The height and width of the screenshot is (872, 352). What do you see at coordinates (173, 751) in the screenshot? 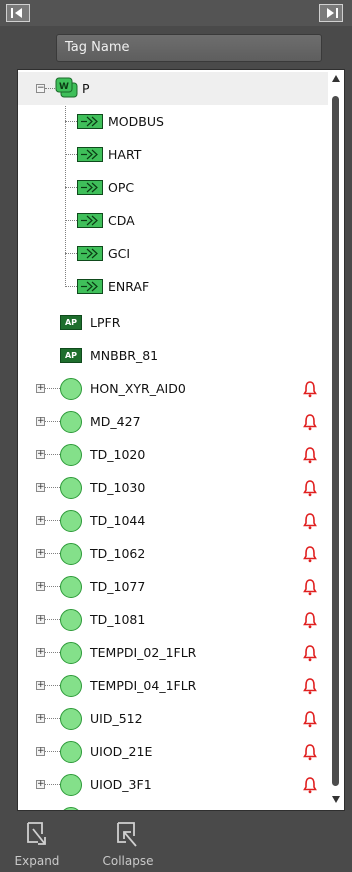
I see `tree-node-asset: + UIOD_21E` at bounding box center [173, 751].